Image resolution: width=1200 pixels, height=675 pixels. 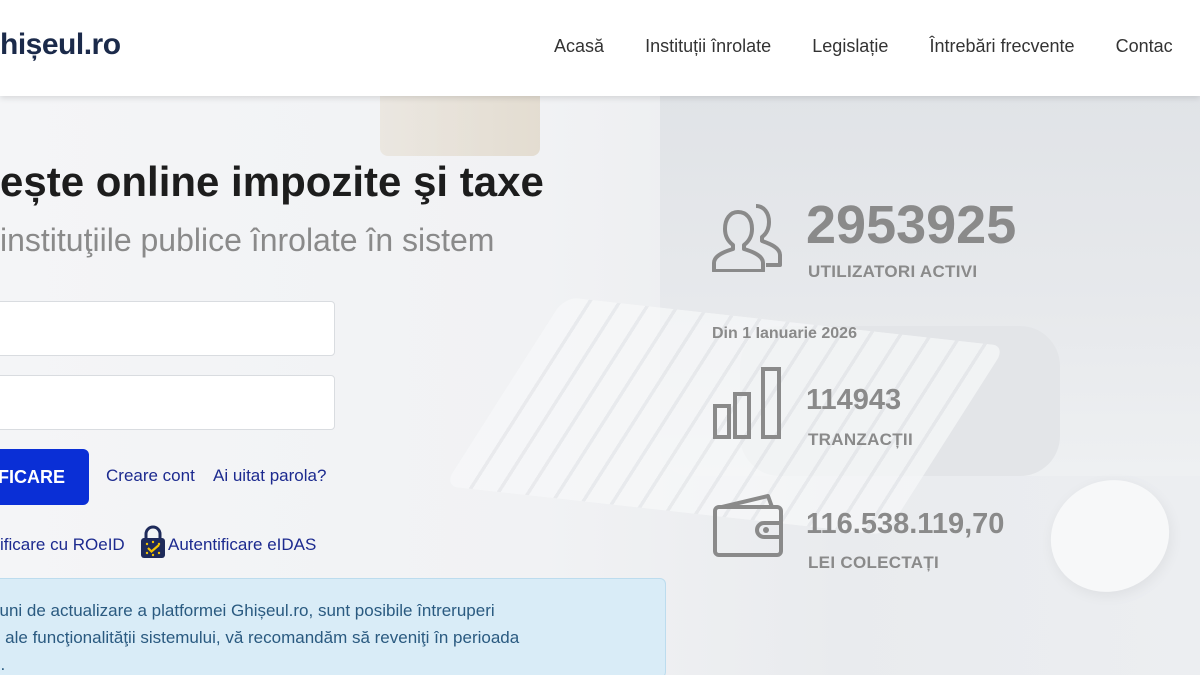 I want to click on bar-chart-icon, so click(x=747, y=403).